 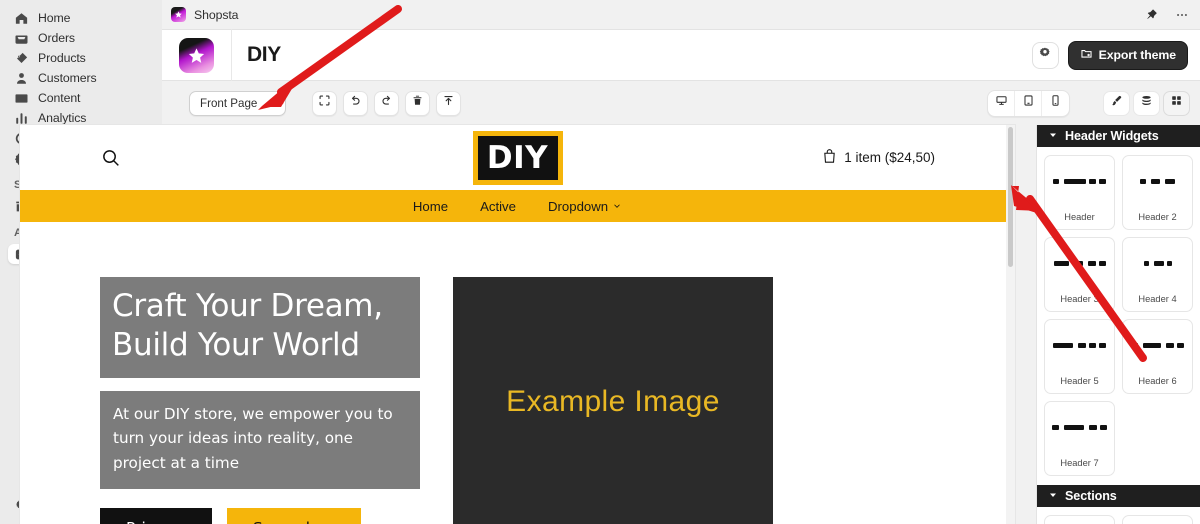 What do you see at coordinates (1010, 324) in the screenshot?
I see `canvas-scrollbar` at bounding box center [1010, 324].